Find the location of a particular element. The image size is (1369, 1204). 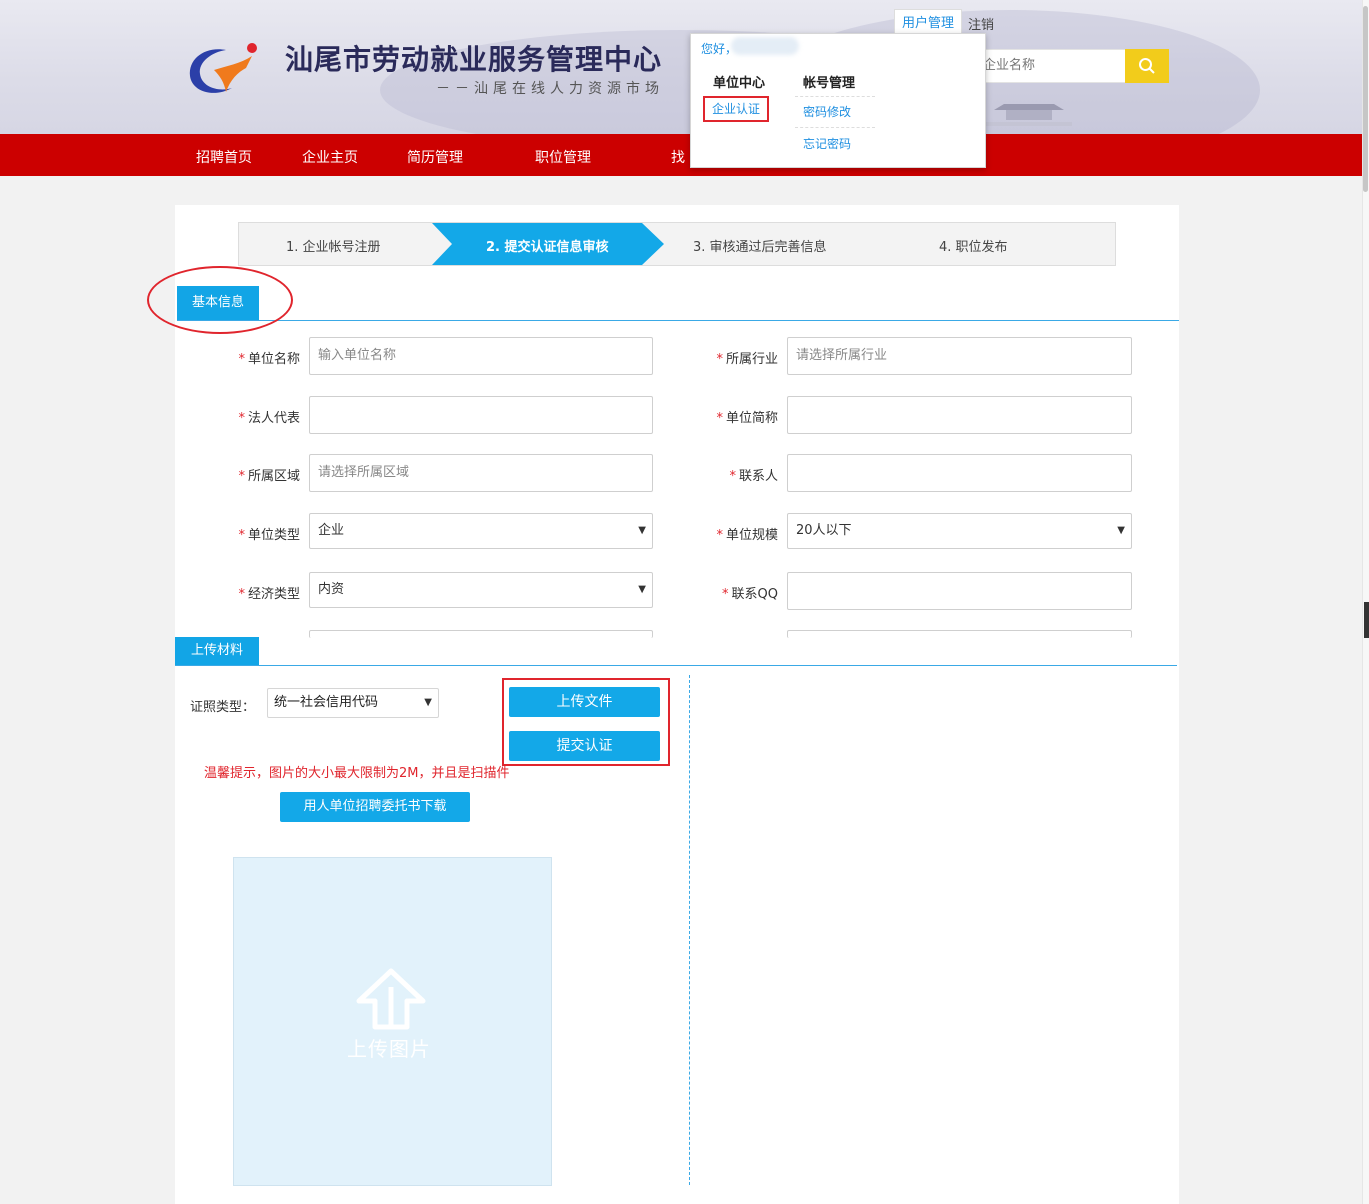

industry-label: * 所属行业 is located at coordinates (747, 359).